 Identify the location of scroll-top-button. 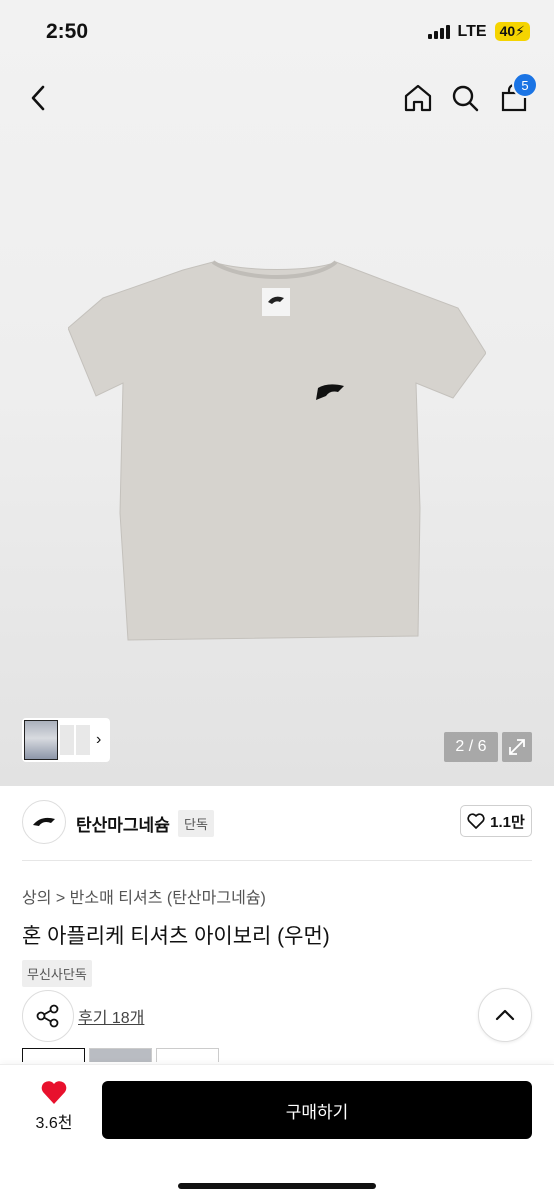
(505, 1015).